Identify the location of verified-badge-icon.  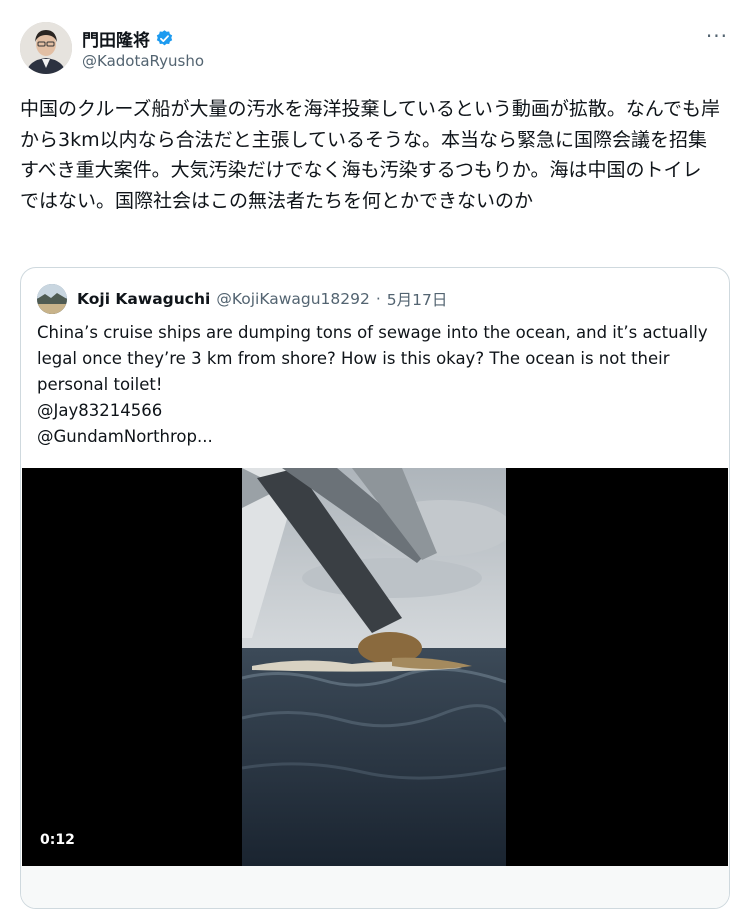
(164, 38).